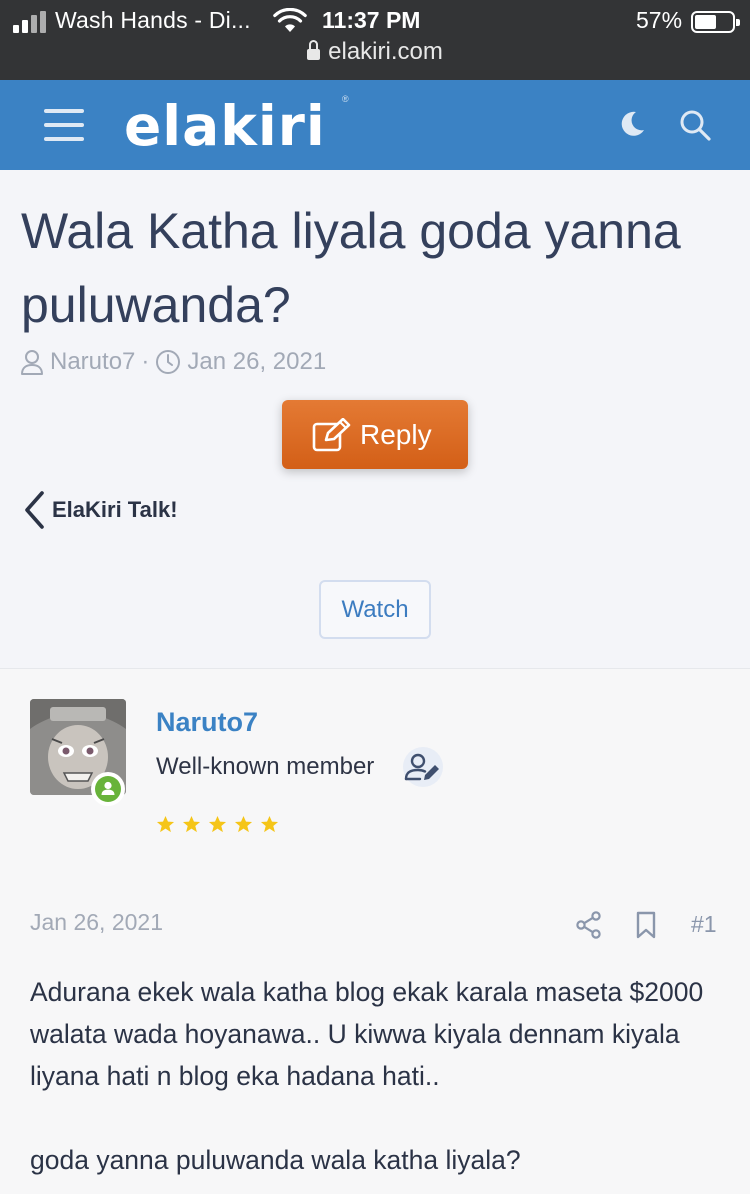 This screenshot has height=1194, width=750. What do you see at coordinates (705, 22) in the screenshot?
I see `battery-level` at bounding box center [705, 22].